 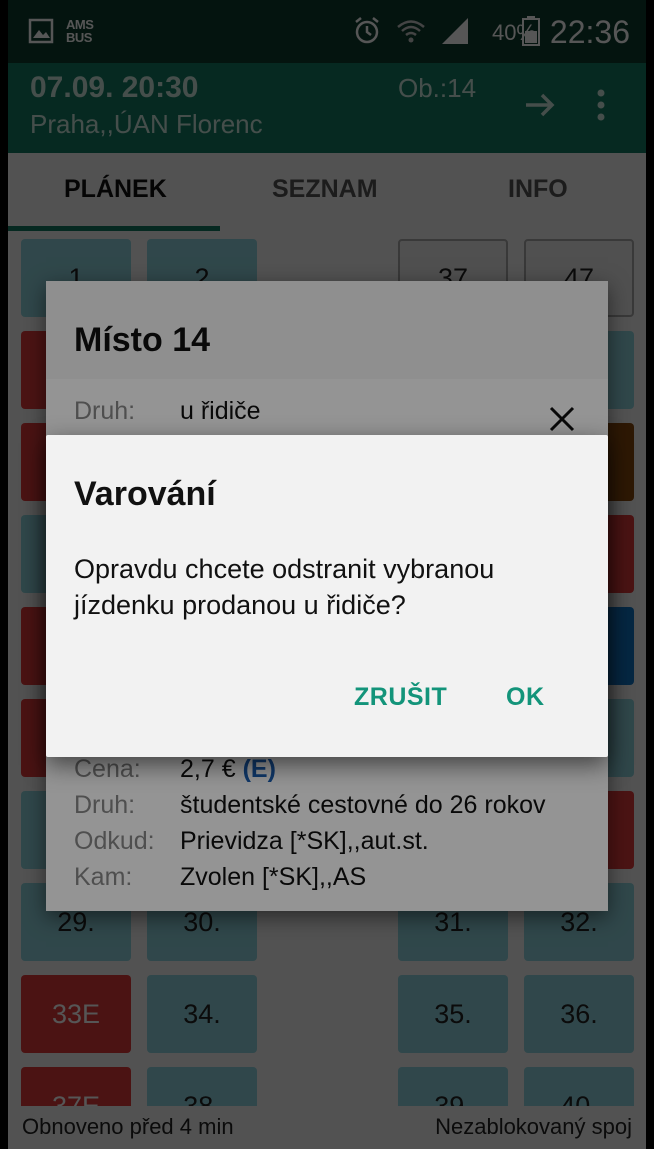 What do you see at coordinates (145, 494) in the screenshot?
I see `alert-title: Varování` at bounding box center [145, 494].